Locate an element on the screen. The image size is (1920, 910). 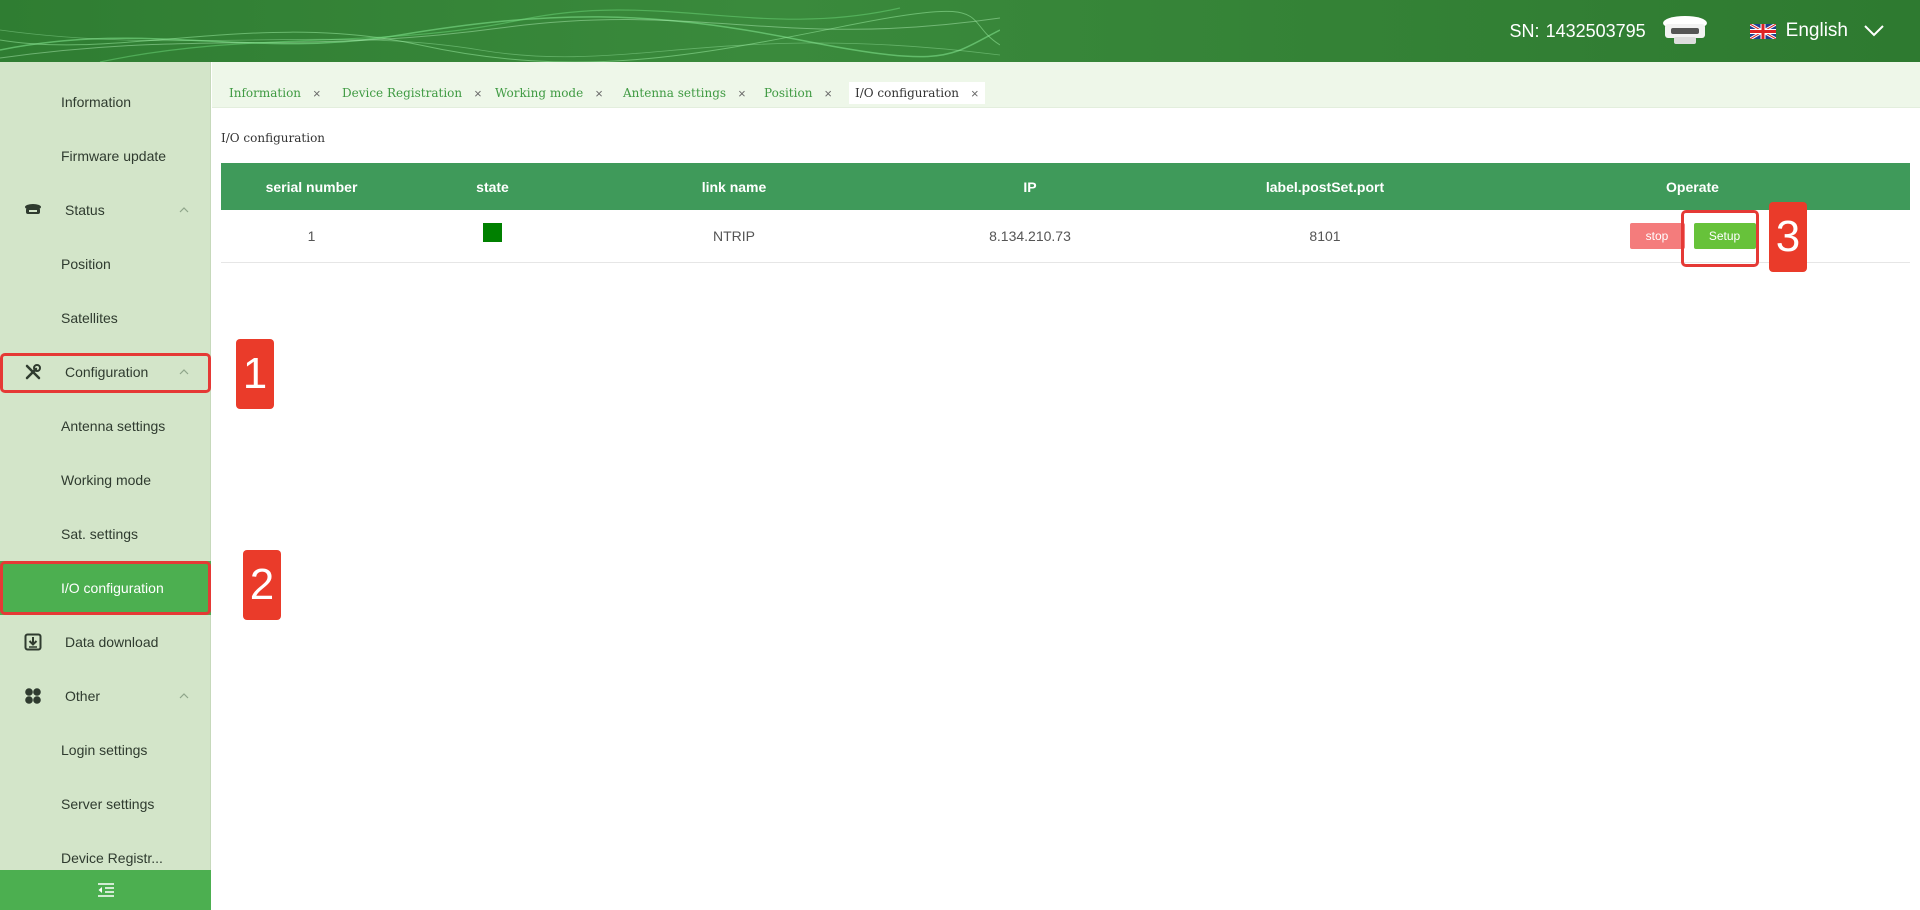
sidebar-item-label: Login settings is located at coordinates (104, 750).